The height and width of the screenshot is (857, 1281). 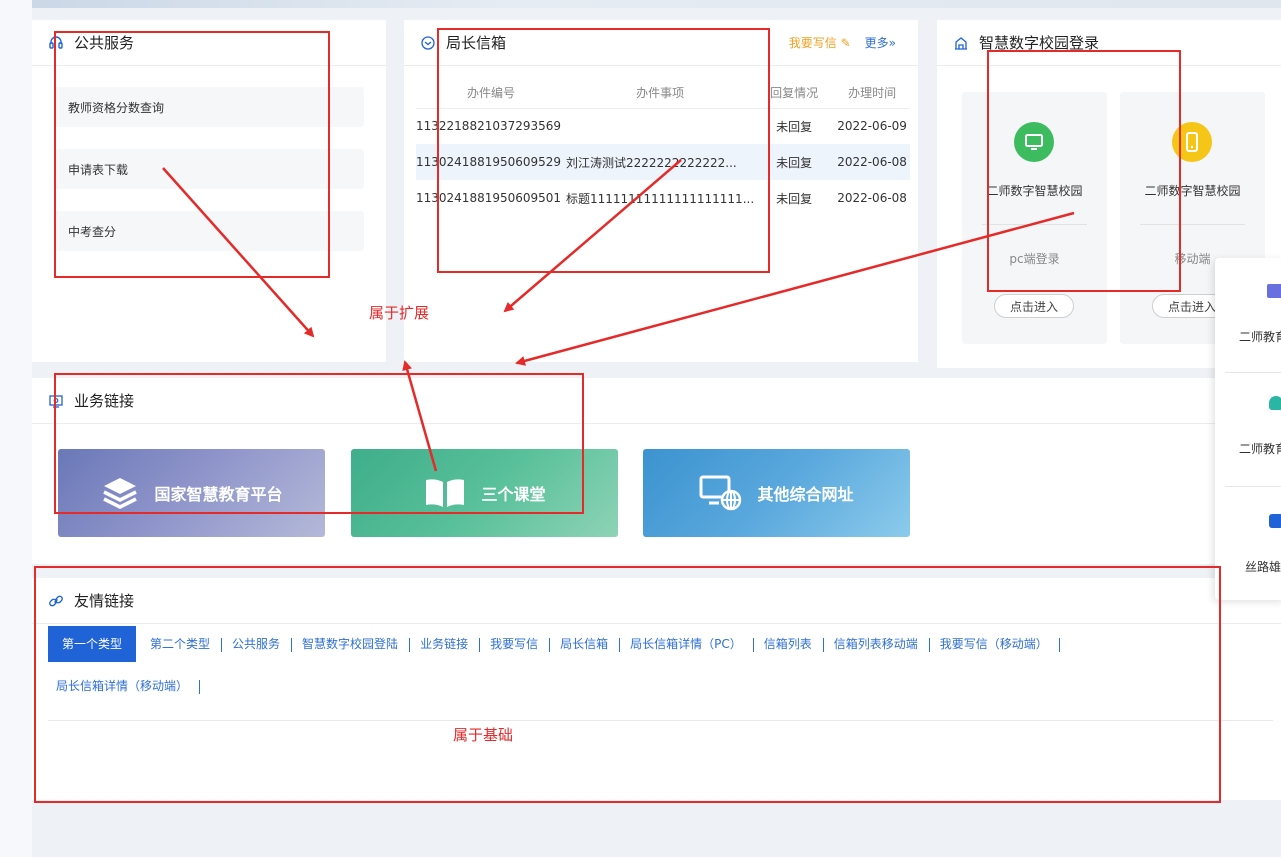 I want to click on building-icon, so click(x=961, y=43).